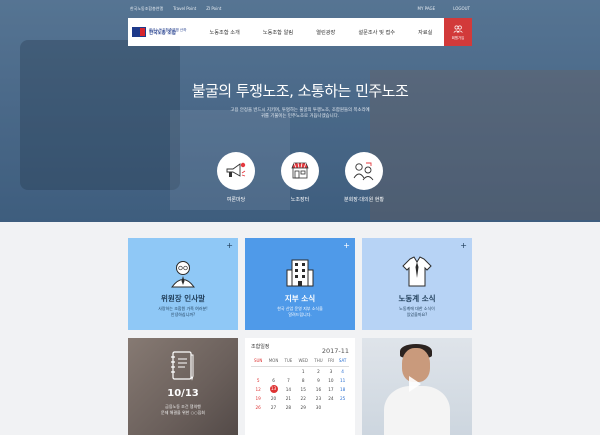  What do you see at coordinates (425, 32) in the screenshot?
I see `nav-item-archive: 자료실` at bounding box center [425, 32].